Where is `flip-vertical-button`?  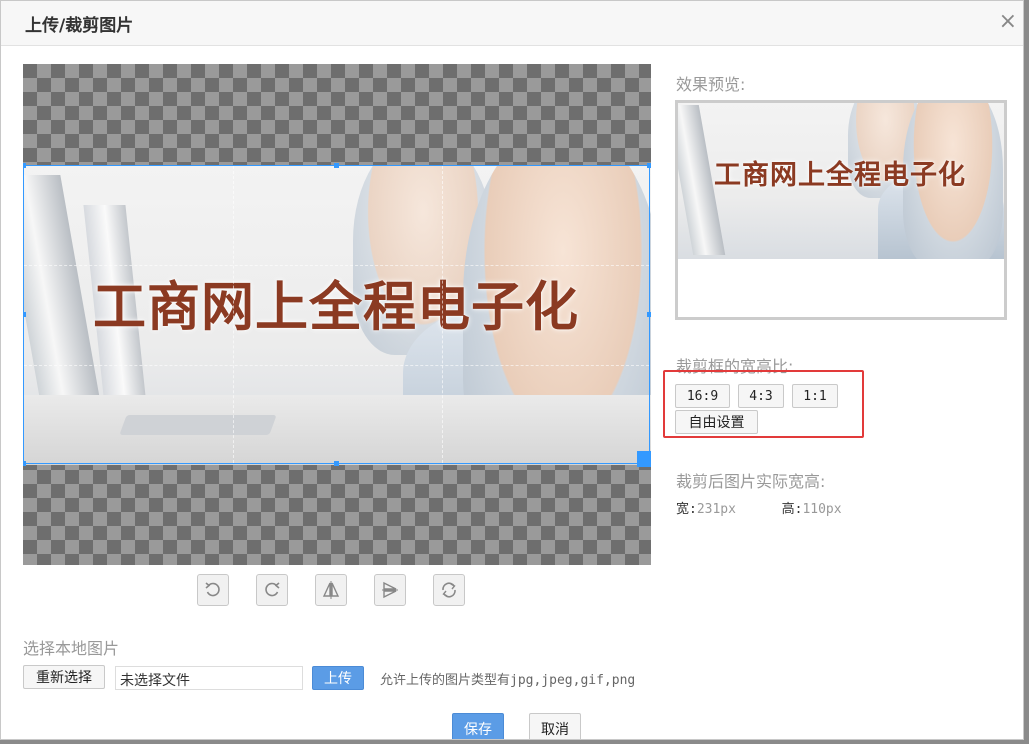 flip-vertical-button is located at coordinates (390, 590).